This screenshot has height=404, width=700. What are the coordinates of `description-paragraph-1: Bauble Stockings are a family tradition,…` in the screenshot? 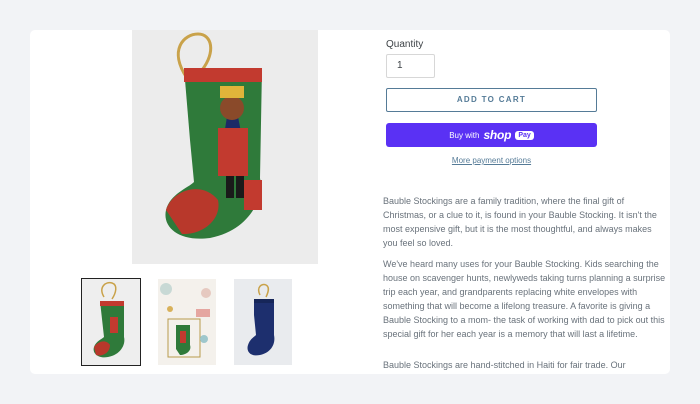 It's located at (520, 222).